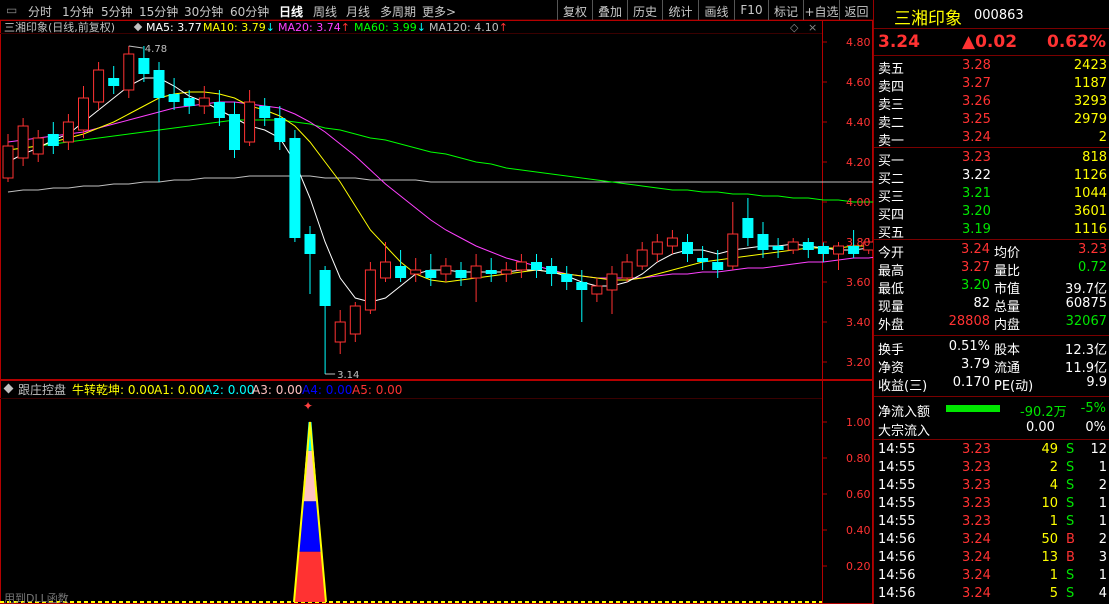 The width and height of the screenshot is (1109, 604). I want to click on diamond-icon: ◇, so click(794, 27).